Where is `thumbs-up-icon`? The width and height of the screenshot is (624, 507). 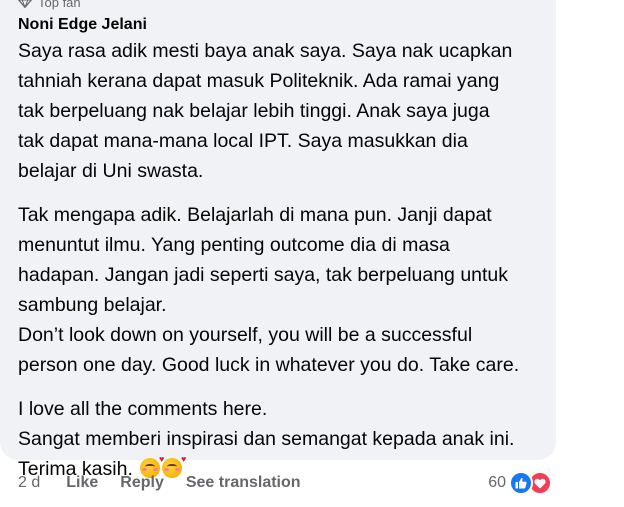
thumbs-up-icon is located at coordinates (521, 483).